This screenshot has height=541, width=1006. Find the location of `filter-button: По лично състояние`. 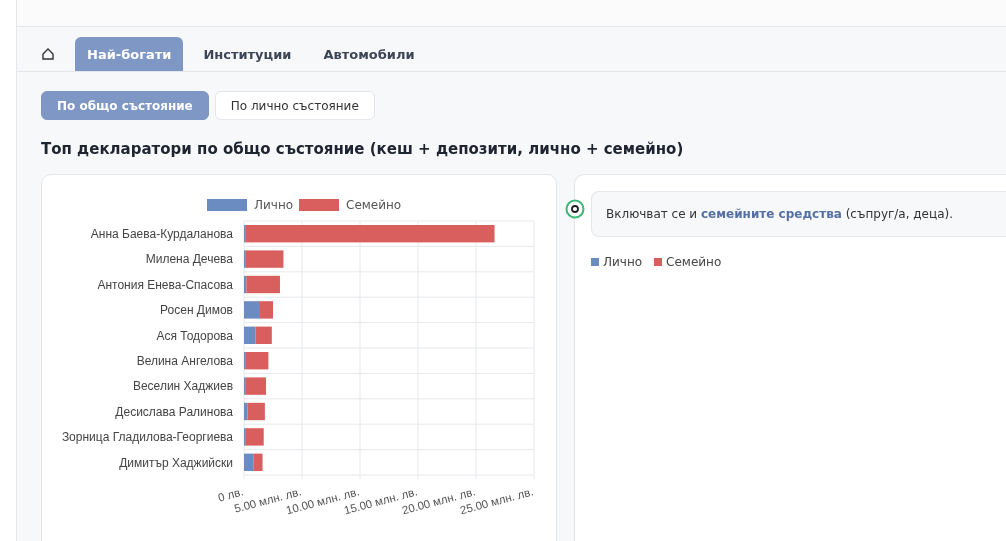

filter-button: По лично състояние is located at coordinates (294, 105).